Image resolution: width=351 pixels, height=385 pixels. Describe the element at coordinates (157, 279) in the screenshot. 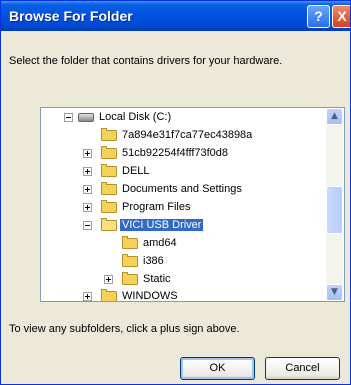

I see `tree-item-label: Static` at that location.